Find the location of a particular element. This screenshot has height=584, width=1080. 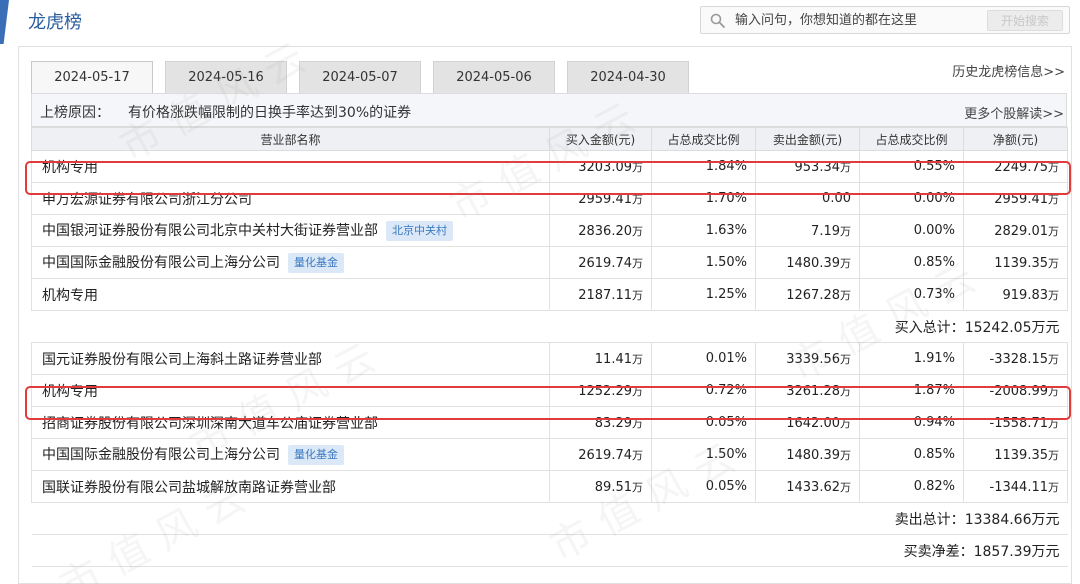

tab-2024-04-30: 2024-04-30 is located at coordinates (628, 77).